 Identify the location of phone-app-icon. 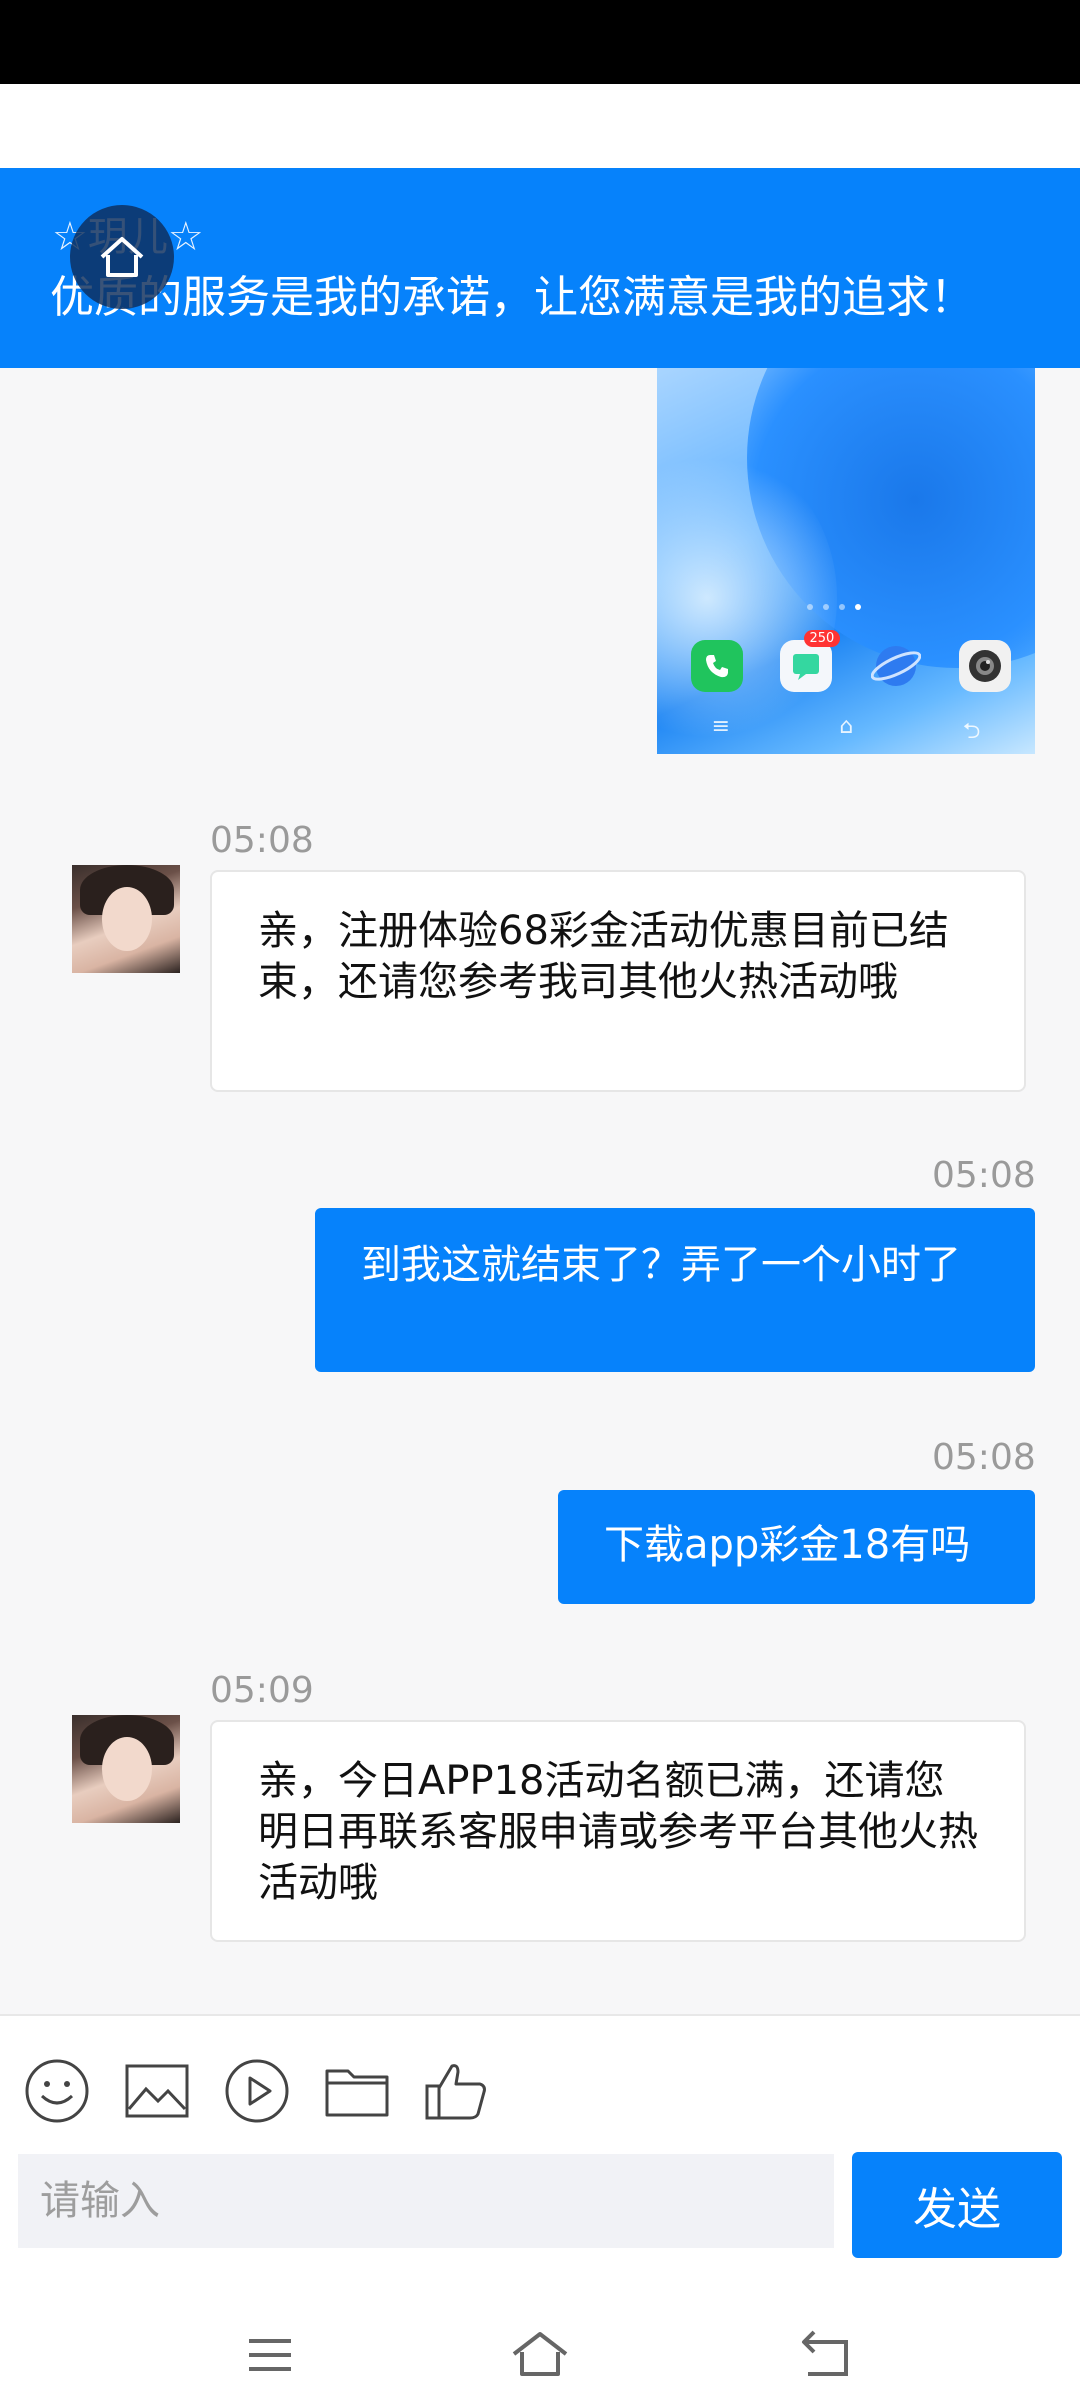
(717, 666).